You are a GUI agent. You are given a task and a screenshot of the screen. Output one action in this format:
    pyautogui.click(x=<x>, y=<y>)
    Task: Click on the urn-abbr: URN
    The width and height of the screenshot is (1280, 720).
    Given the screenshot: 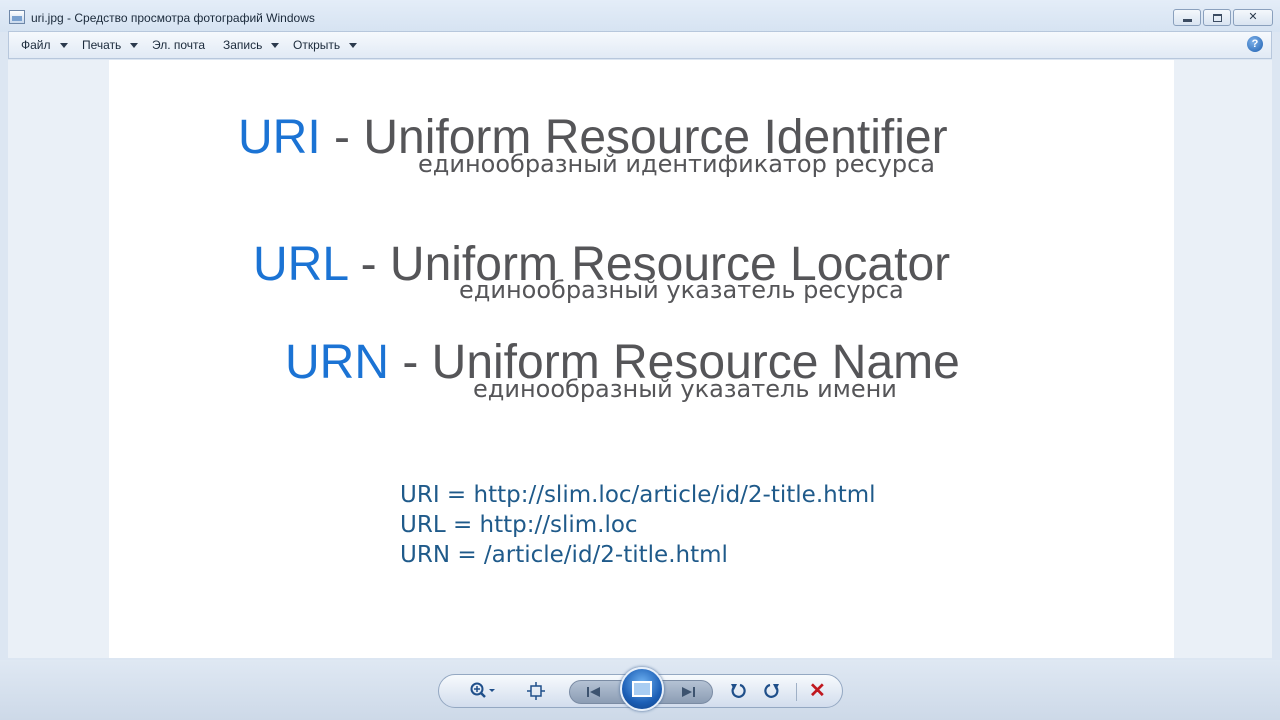 What is the action you would take?
    pyautogui.click(x=337, y=362)
    